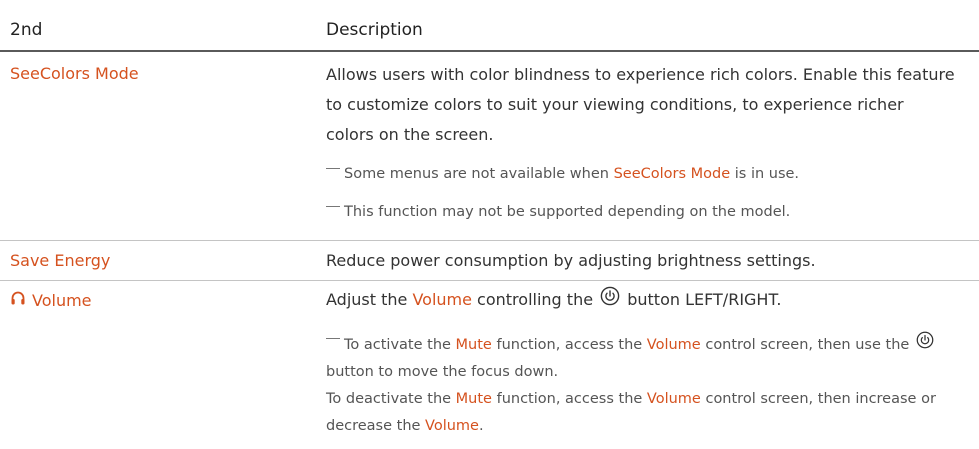  Describe the element at coordinates (481, 426) in the screenshot. I see `note-text: .` at that location.